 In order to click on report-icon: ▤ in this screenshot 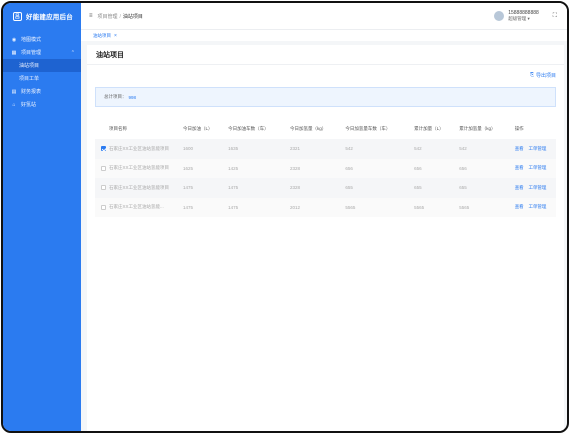, I will do `click(14, 91)`.